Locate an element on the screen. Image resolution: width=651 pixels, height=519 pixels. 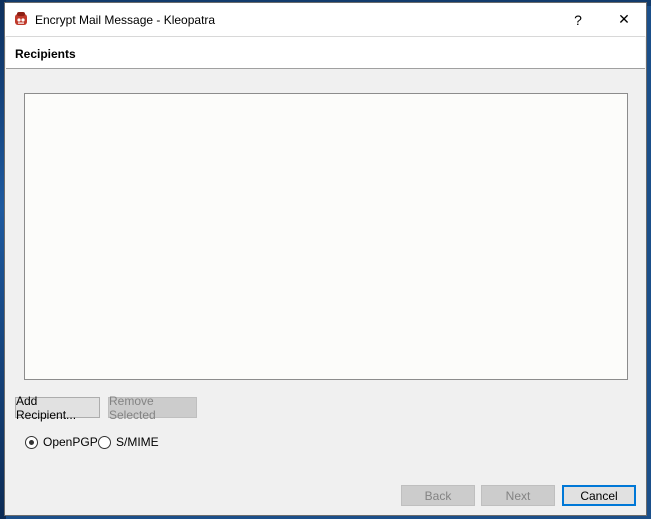
close-button: ✕ is located at coordinates (624, 19).